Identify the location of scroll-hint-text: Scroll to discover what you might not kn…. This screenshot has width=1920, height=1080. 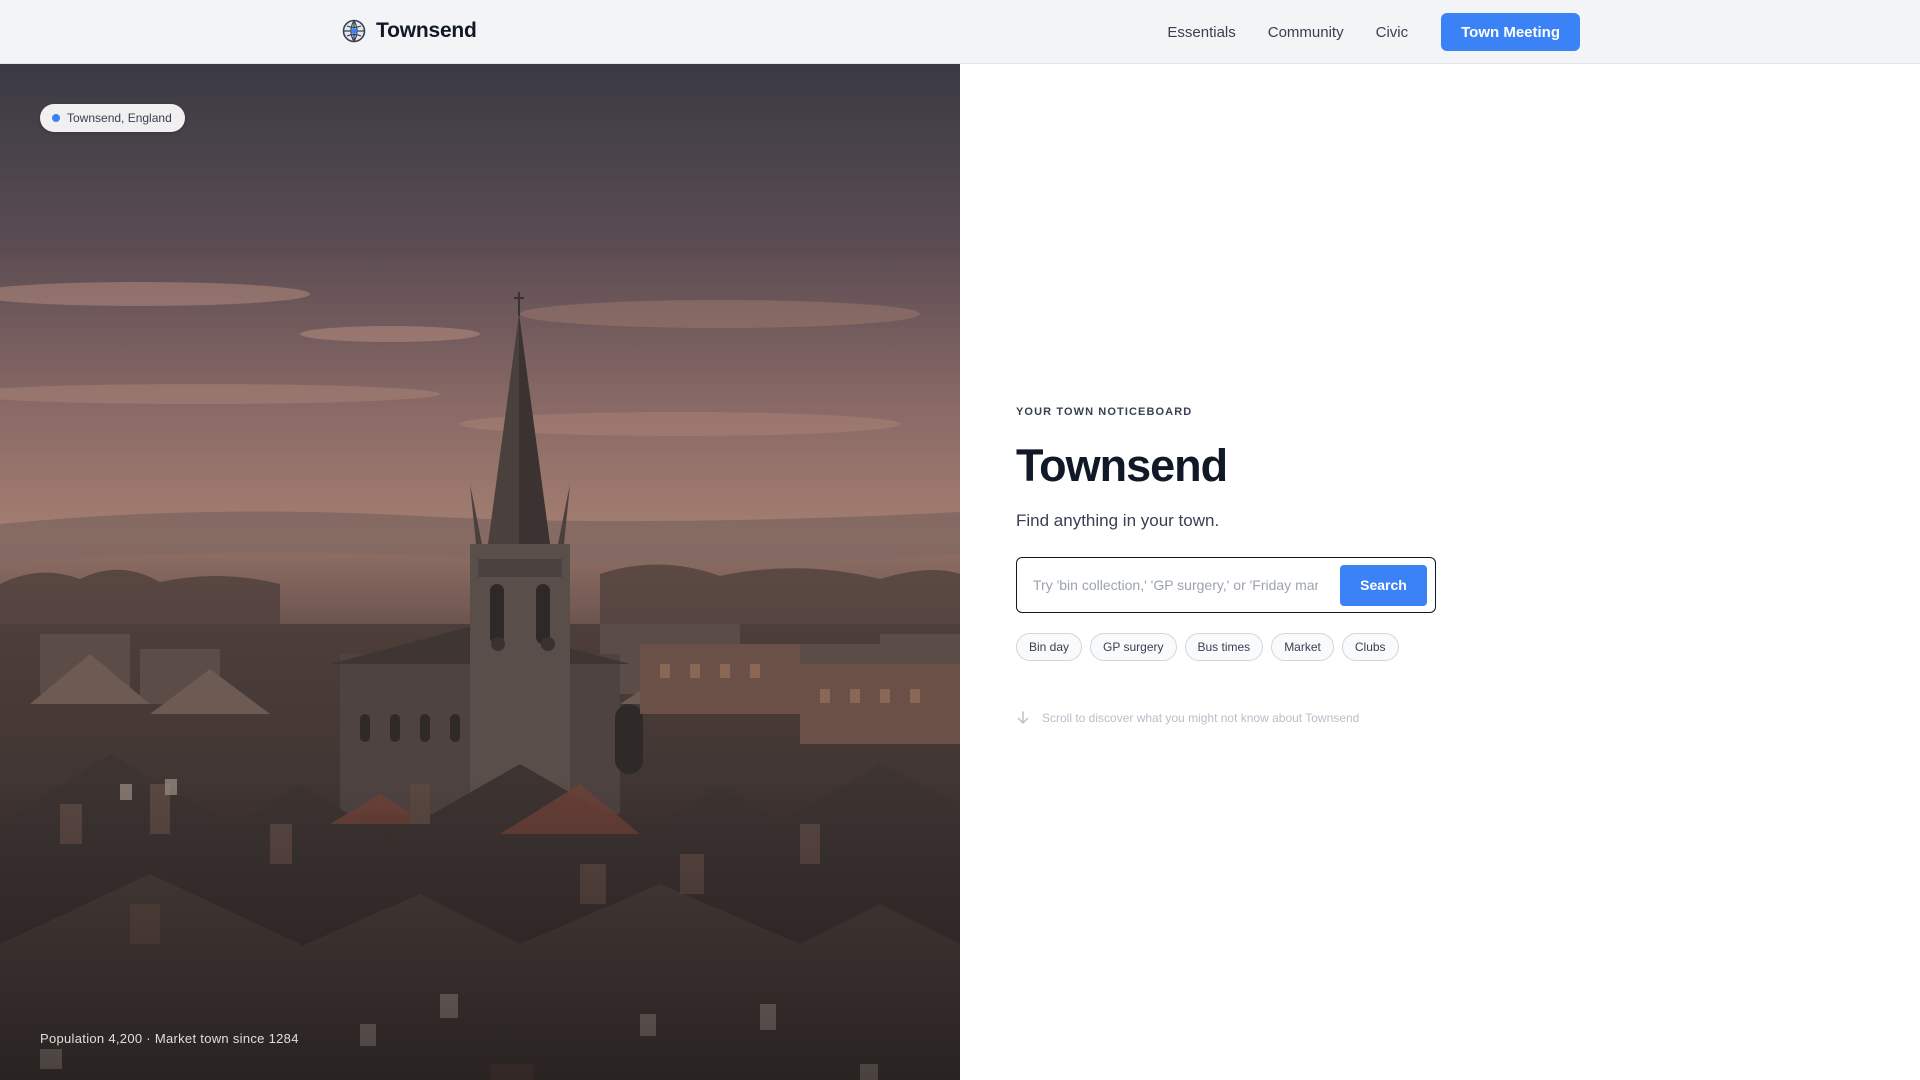
(1201, 718).